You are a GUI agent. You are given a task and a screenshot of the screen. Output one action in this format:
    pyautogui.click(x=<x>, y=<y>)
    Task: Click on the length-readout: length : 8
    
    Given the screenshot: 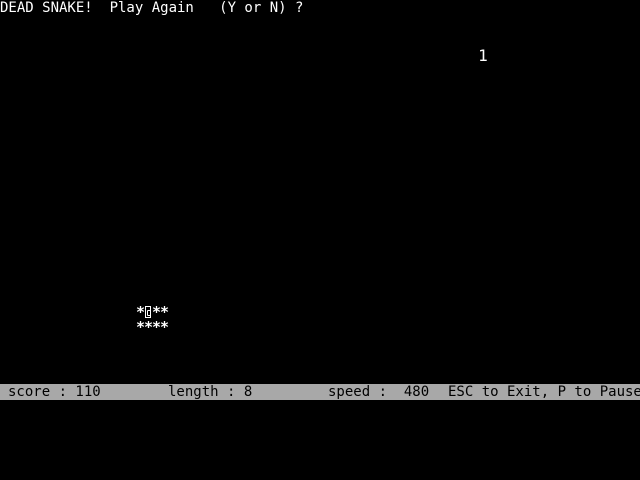 What is the action you would take?
    pyautogui.click(x=210, y=392)
    